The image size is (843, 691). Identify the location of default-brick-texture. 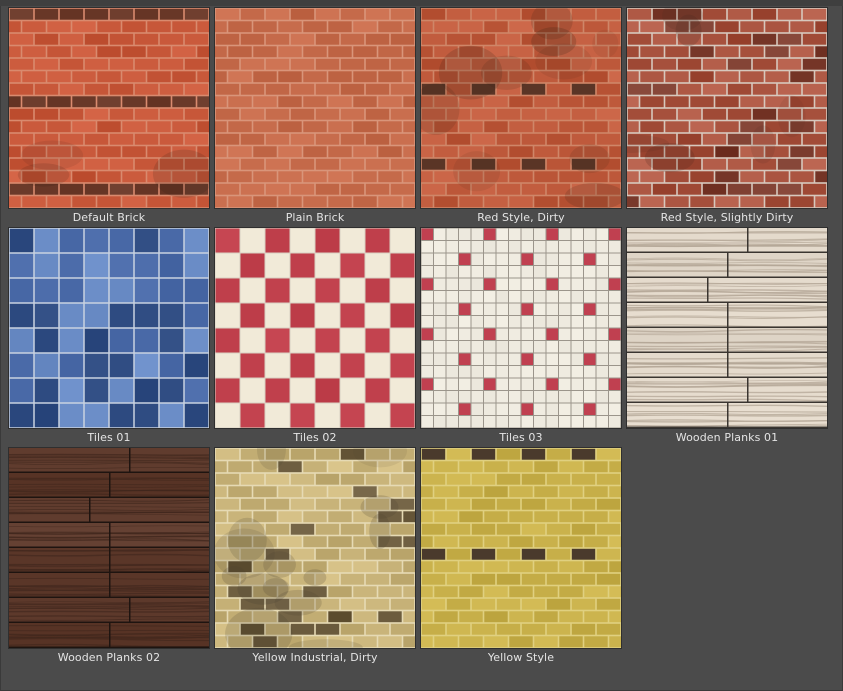
(109, 108).